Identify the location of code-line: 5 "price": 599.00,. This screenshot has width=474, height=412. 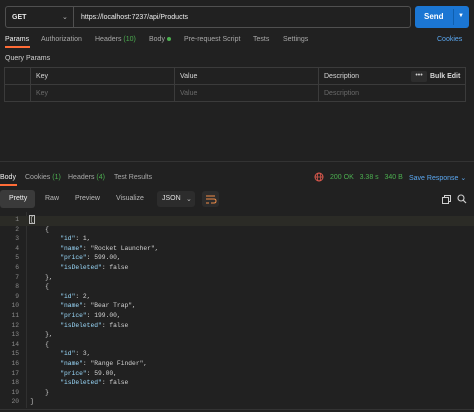
(237, 259).